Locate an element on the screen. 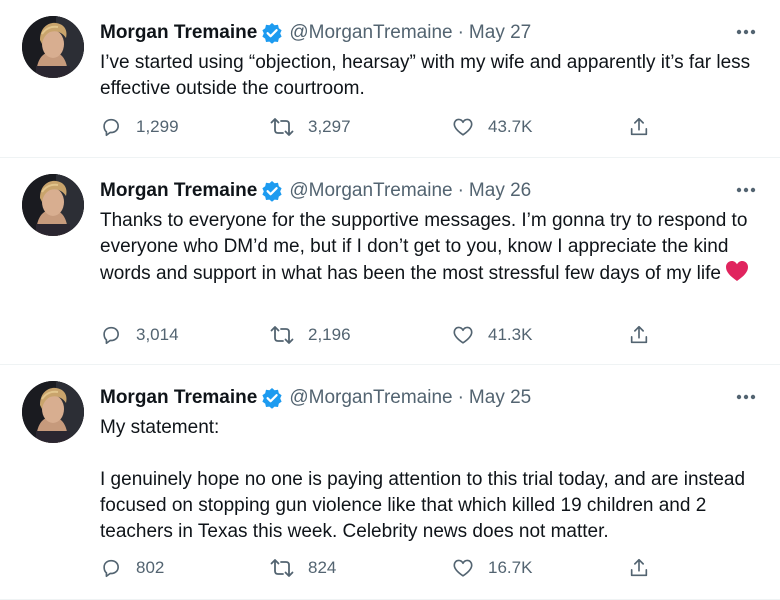 This screenshot has width=780, height=600. retweet-count: 3,297 is located at coordinates (329, 126).